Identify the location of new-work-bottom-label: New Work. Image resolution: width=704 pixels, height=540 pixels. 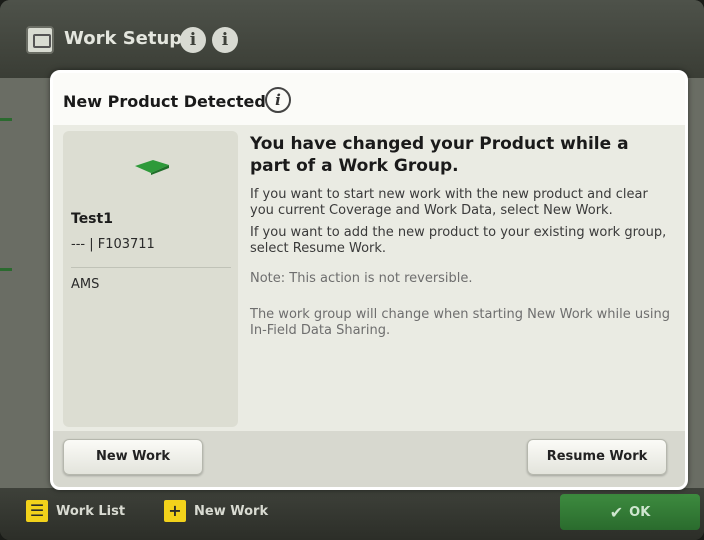
(231, 511).